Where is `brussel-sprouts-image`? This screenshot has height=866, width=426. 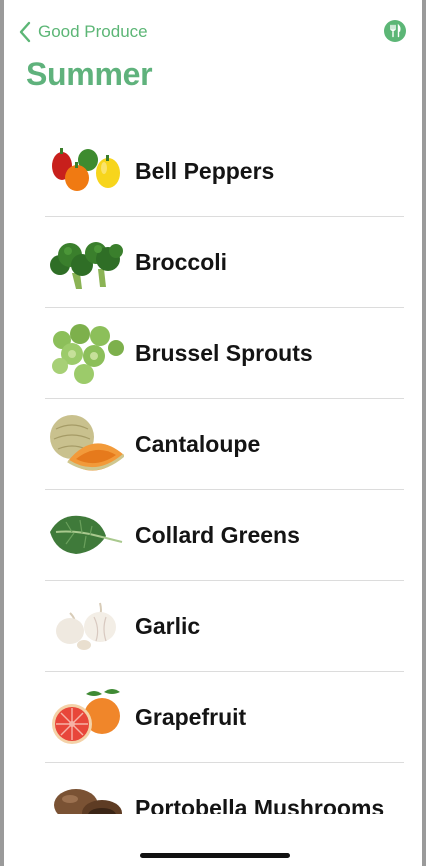 brussel-sprouts-image is located at coordinates (88, 354).